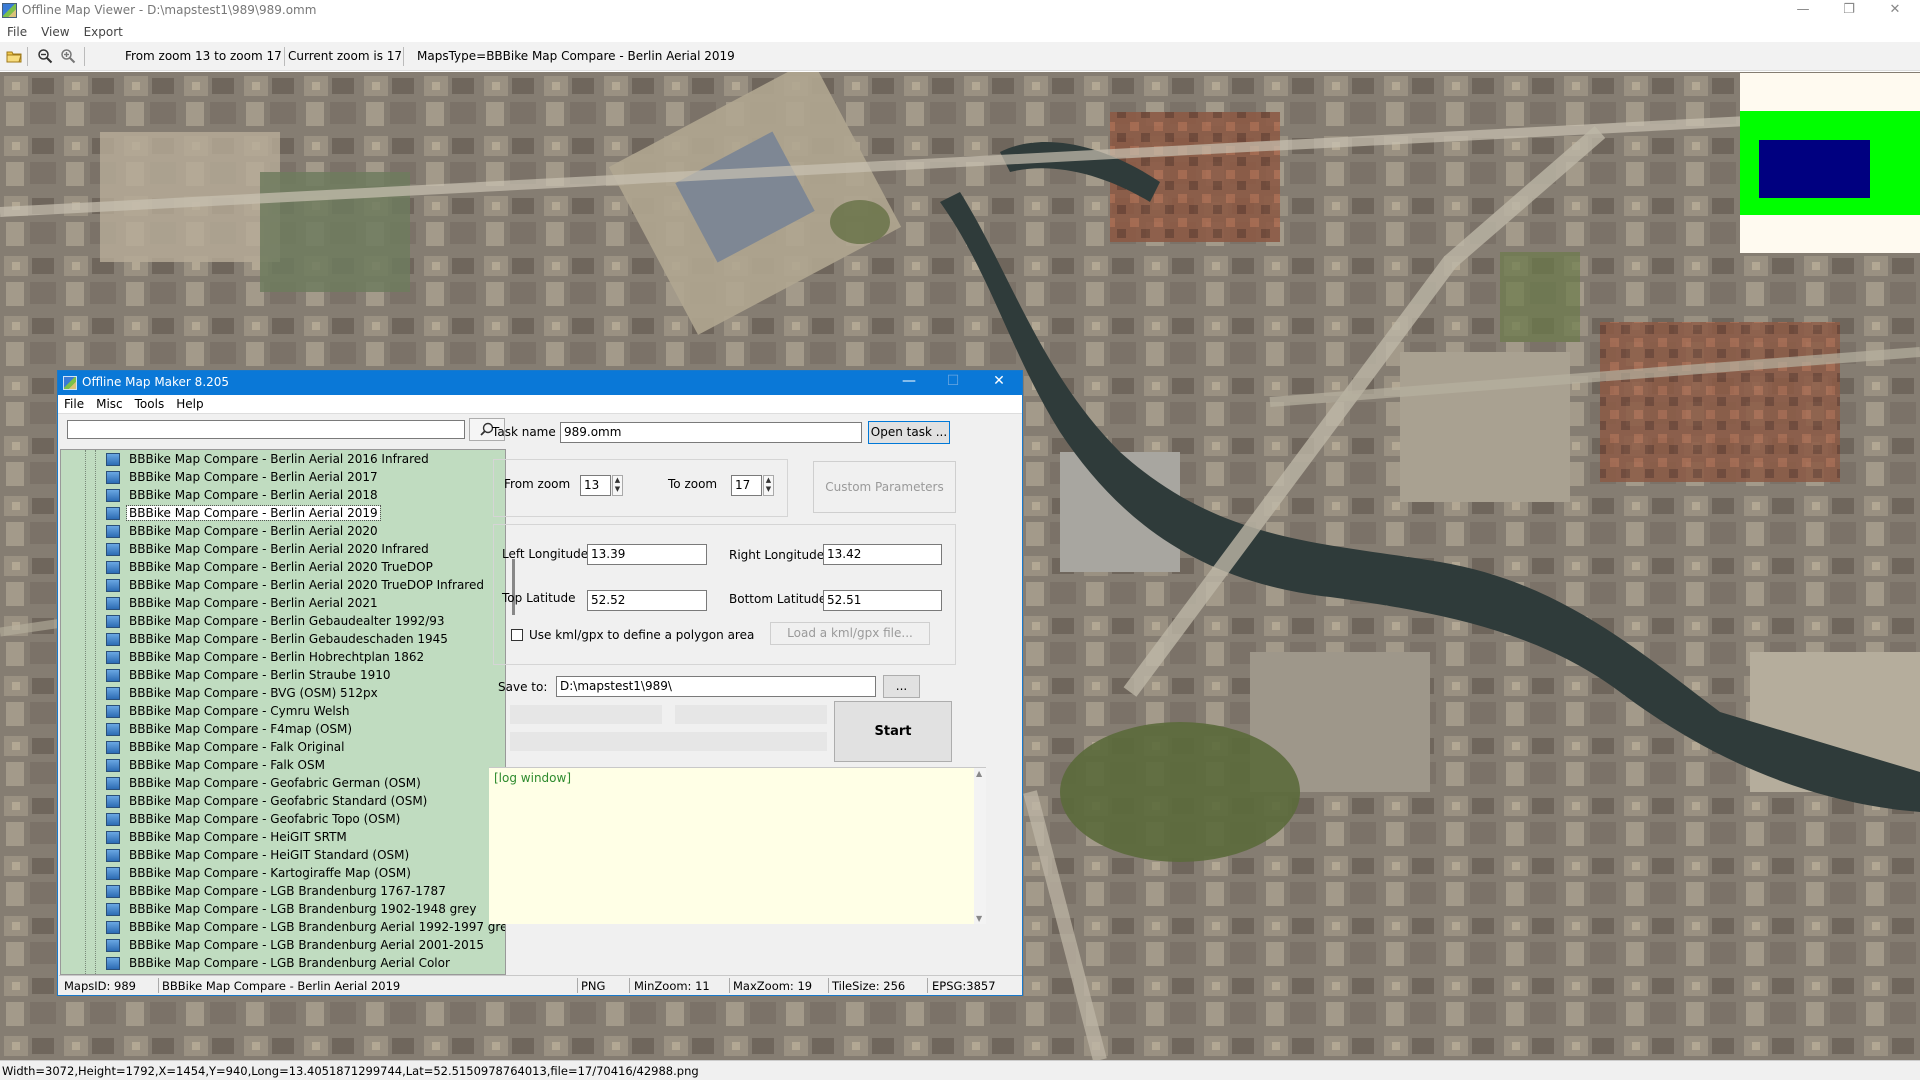 The width and height of the screenshot is (1920, 1080). What do you see at coordinates (532, 778) in the screenshot?
I see `log-window-label: [log window]` at bounding box center [532, 778].